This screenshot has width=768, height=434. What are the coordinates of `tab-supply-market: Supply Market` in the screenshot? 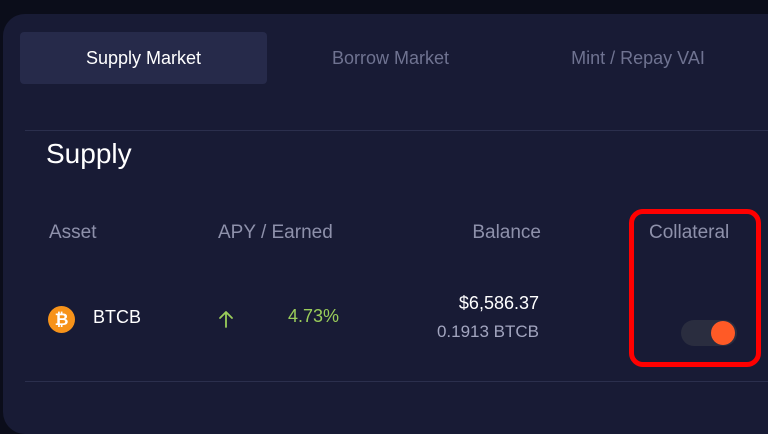 It's located at (143, 58).